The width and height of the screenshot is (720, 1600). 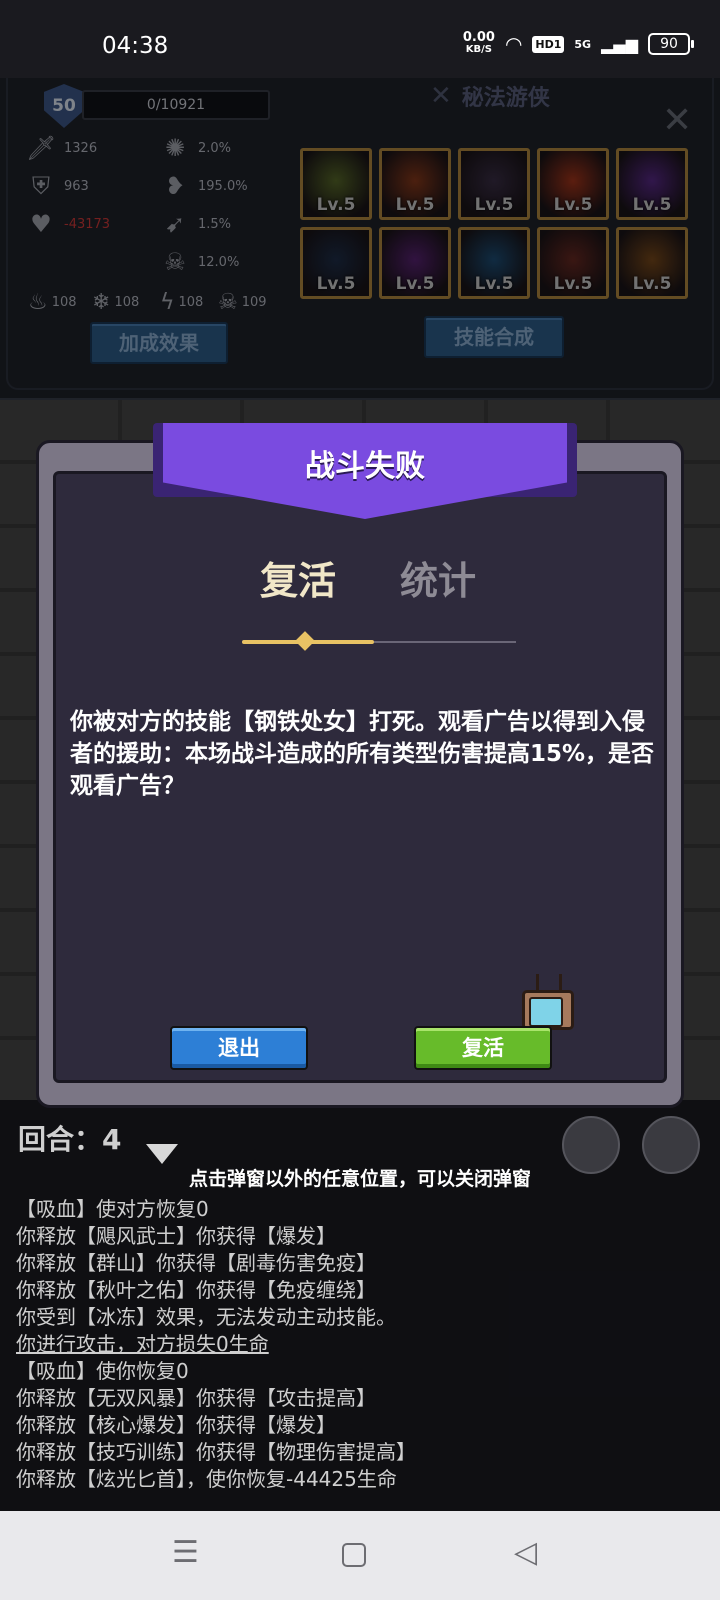 I want to click on collapse-arrow-icon, so click(x=162, y=1154).